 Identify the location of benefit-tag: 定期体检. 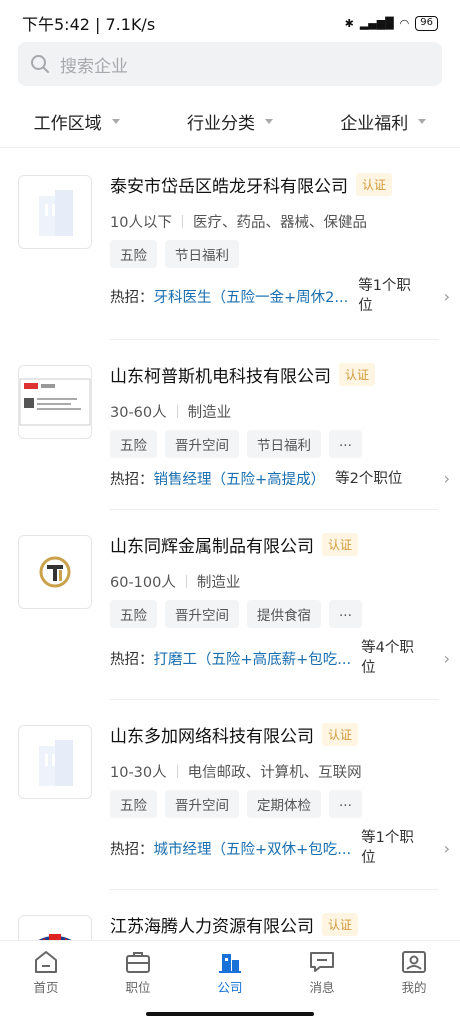
(284, 804).